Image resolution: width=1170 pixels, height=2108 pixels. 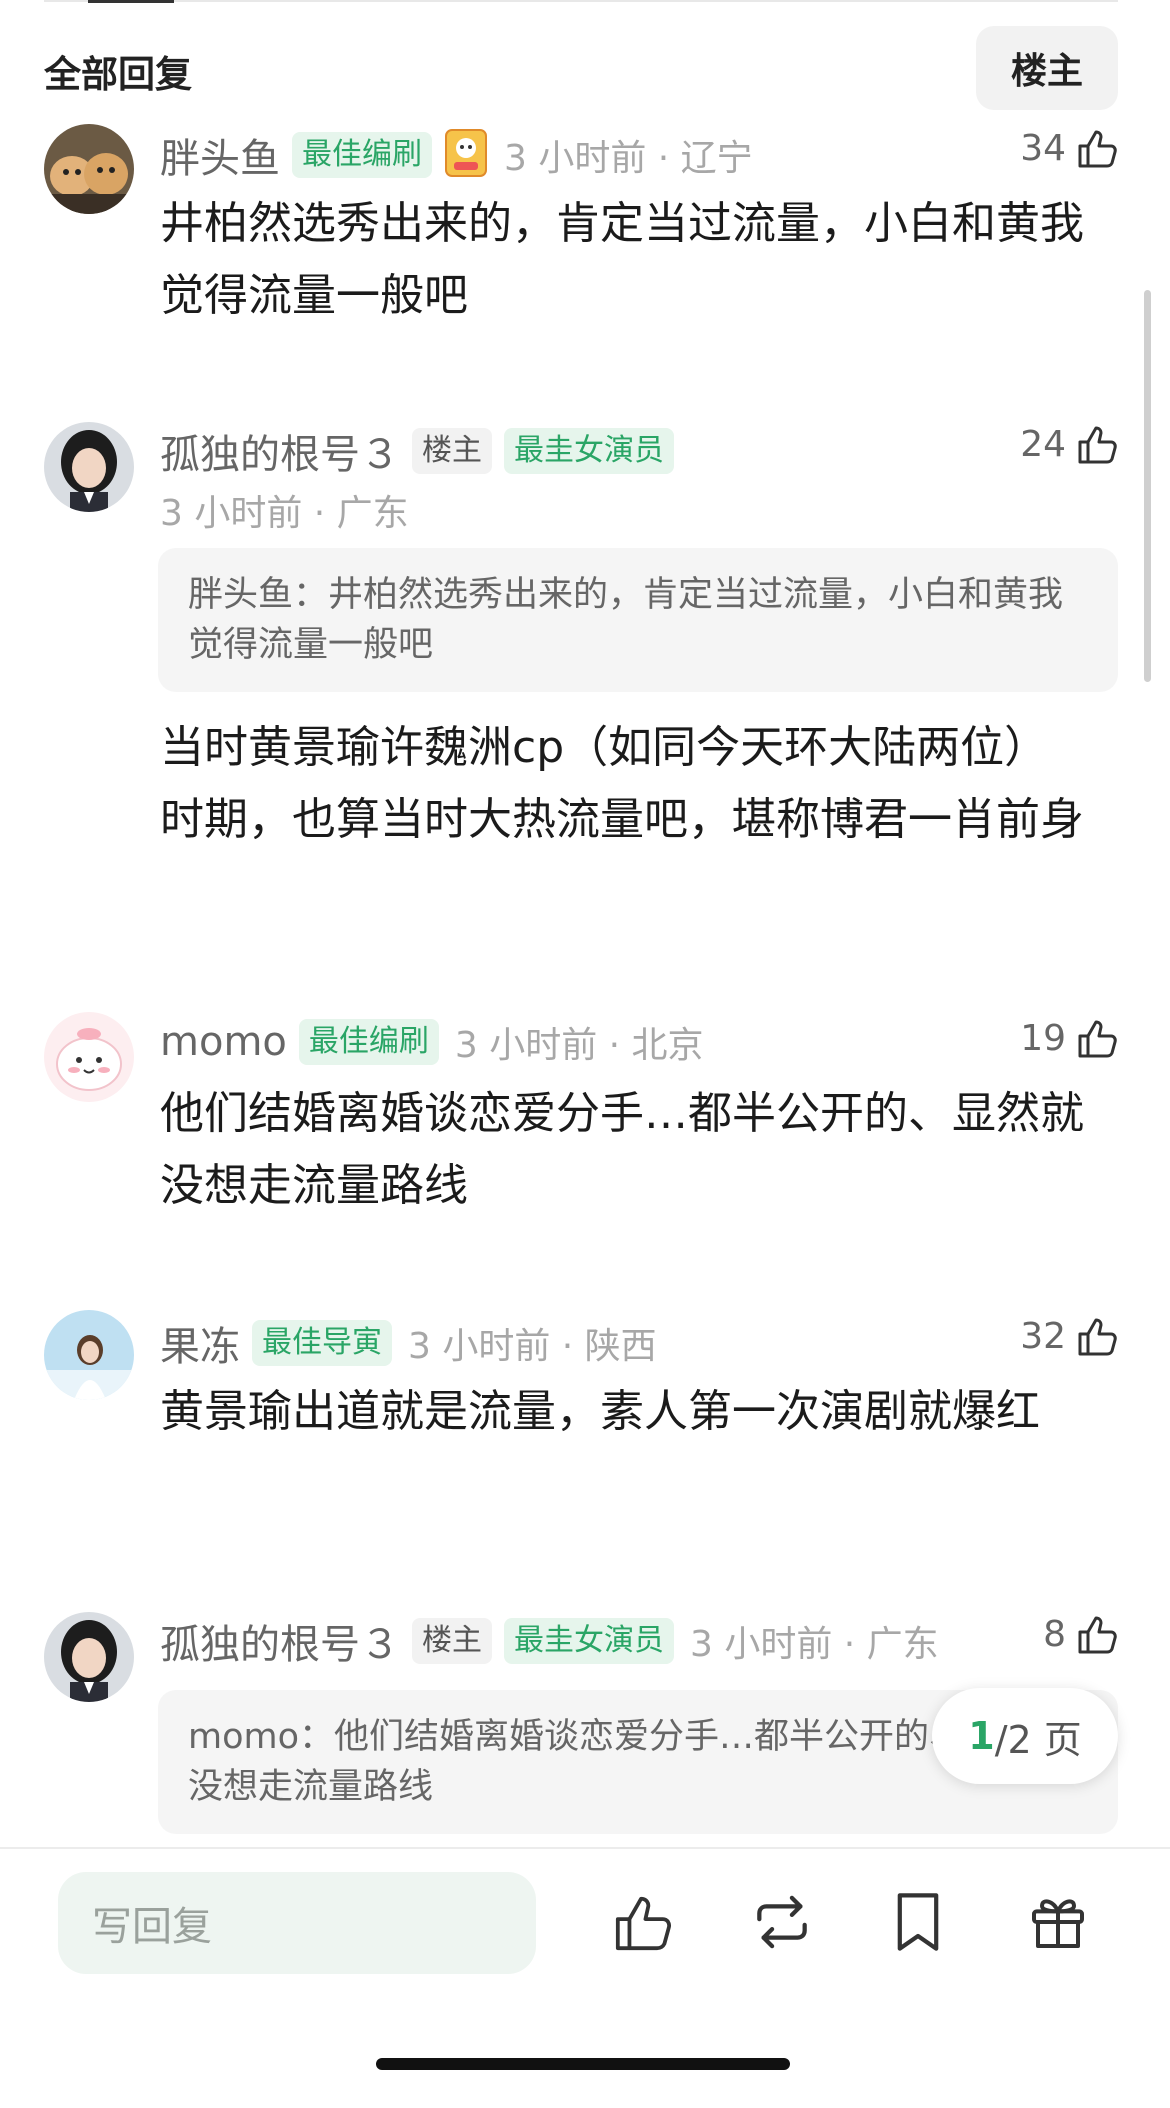 I want to click on like-count: 32, so click(x=1043, y=1336).